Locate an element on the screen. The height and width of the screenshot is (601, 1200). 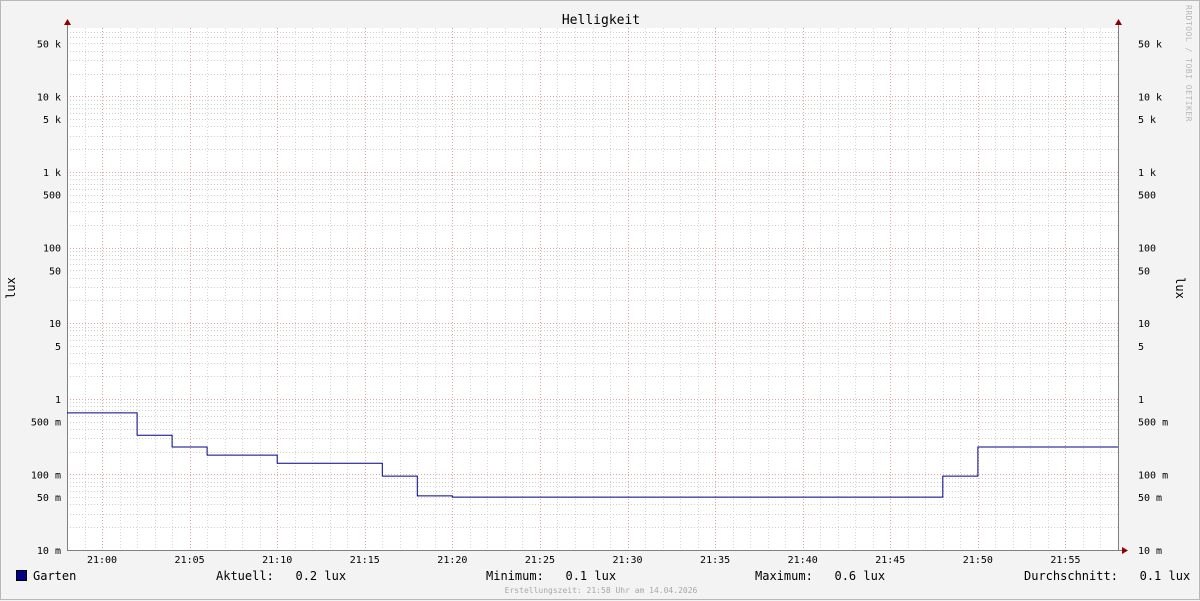
footer-timestamp: Erstellungszeit: 21:58 Uhr am 14.04.2026 is located at coordinates (601, 590).